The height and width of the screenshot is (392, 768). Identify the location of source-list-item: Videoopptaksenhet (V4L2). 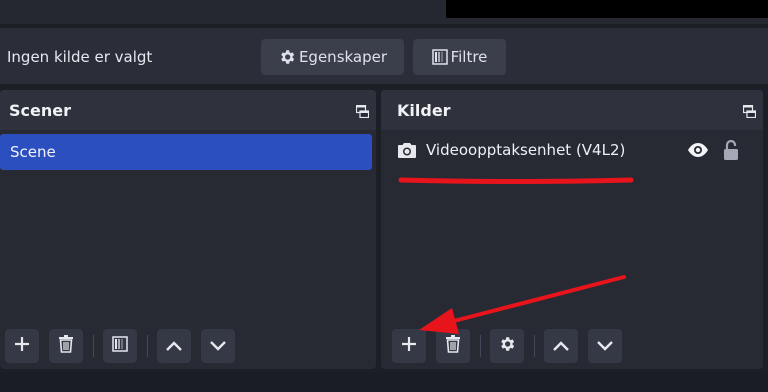
(571, 151).